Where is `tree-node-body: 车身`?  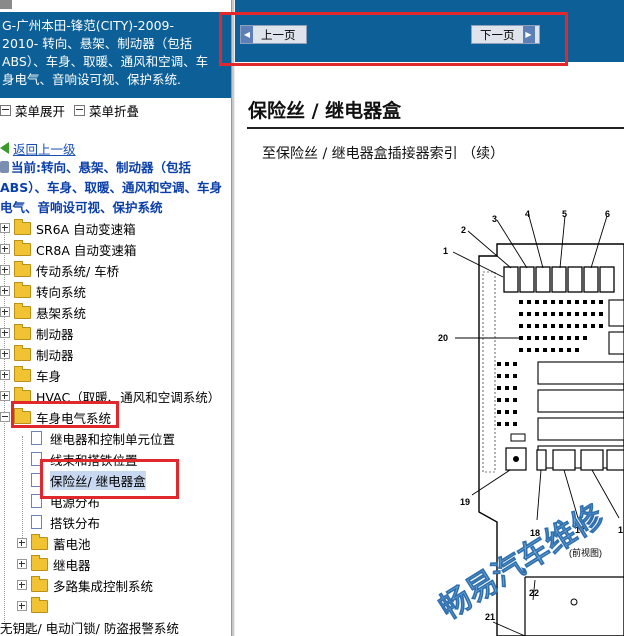 tree-node-body: 车身 is located at coordinates (30, 375).